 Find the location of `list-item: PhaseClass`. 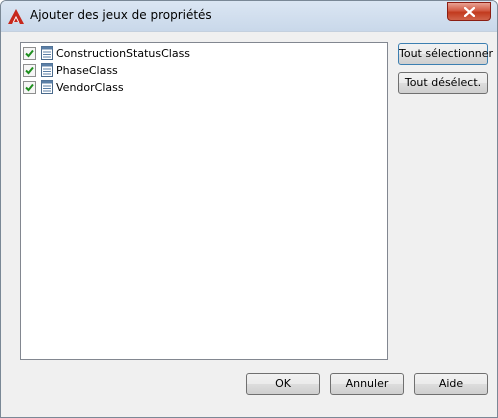

list-item: PhaseClass is located at coordinates (70, 70).